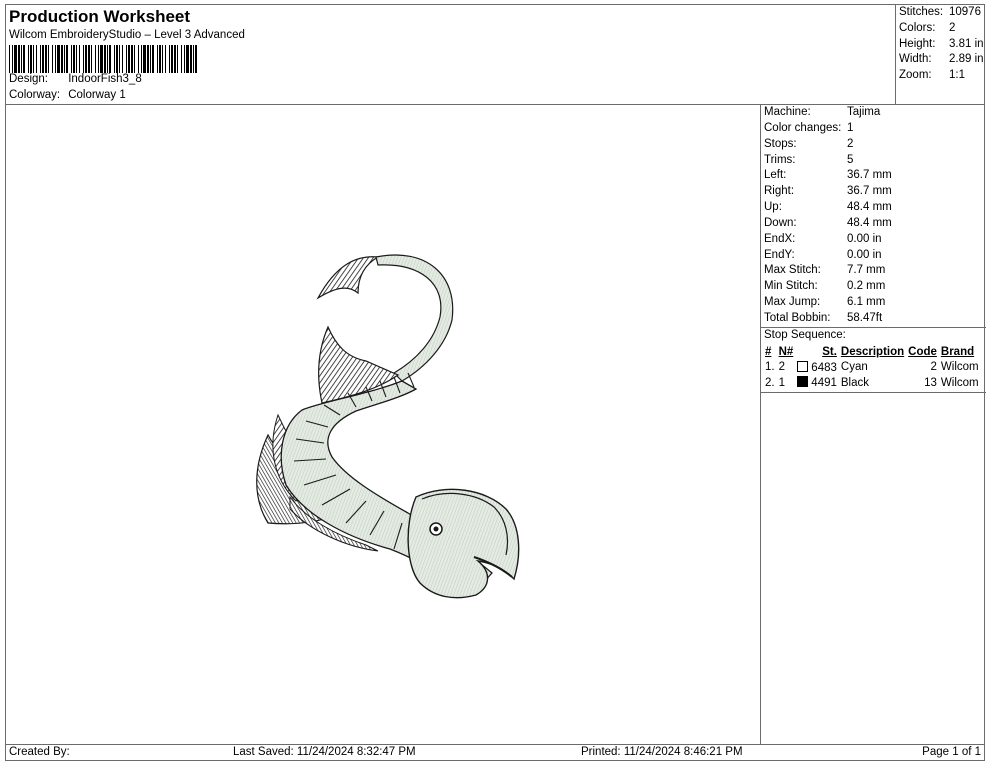 The width and height of the screenshot is (990, 762). I want to click on stat-height: Height: 3.81 in, so click(941, 43).